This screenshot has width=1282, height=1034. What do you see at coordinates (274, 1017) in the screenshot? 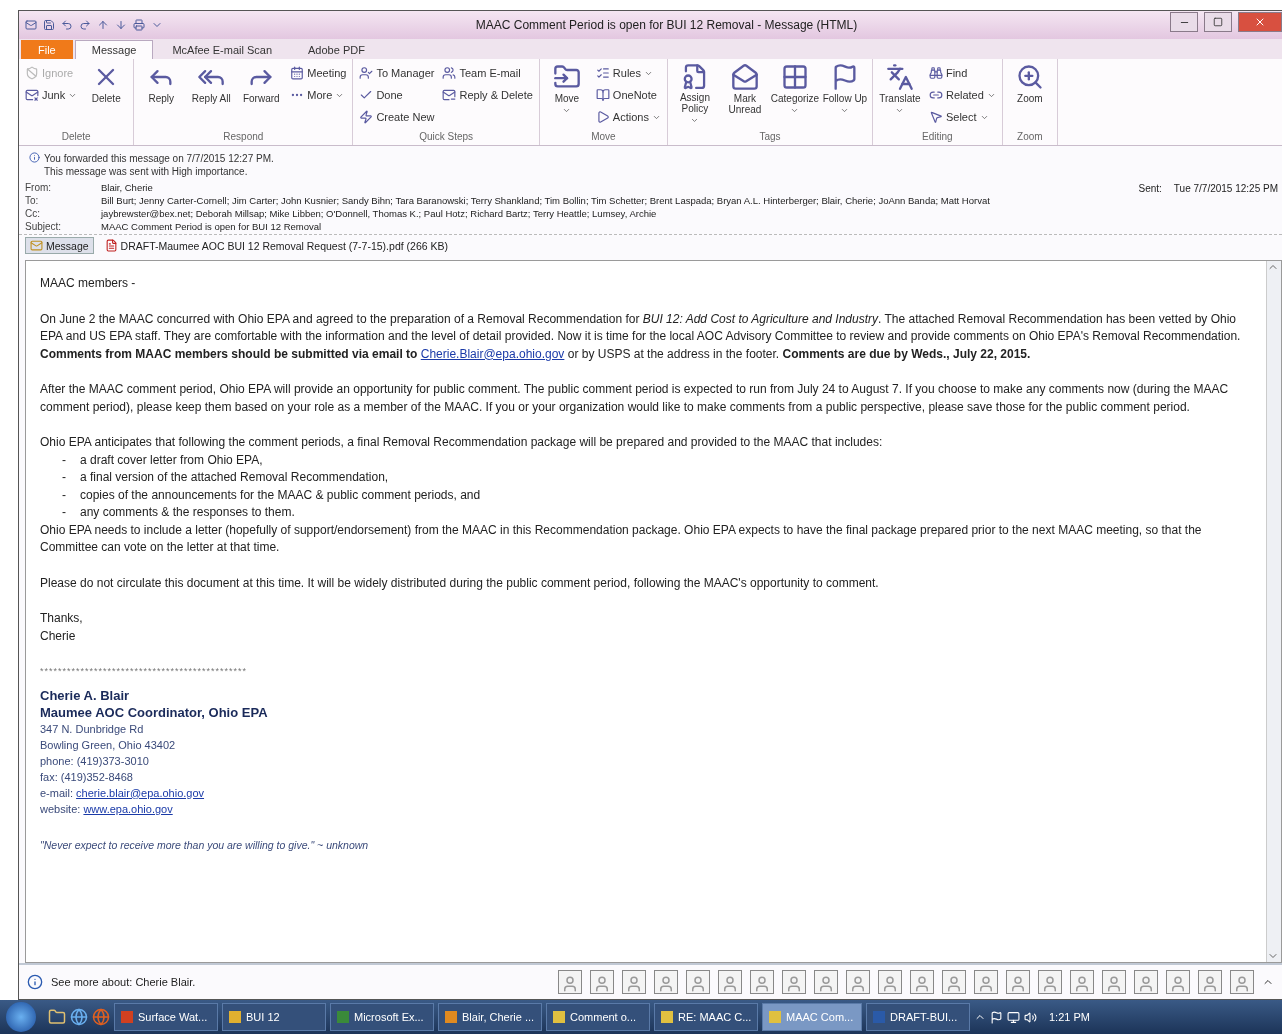
I see `taskbar-button: BUI 12` at bounding box center [274, 1017].